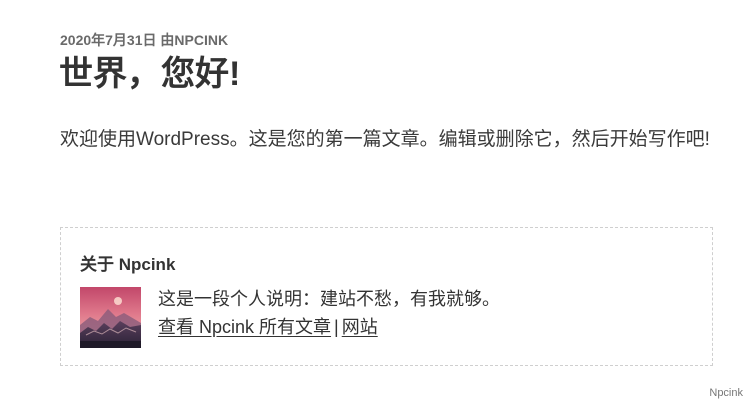 This screenshot has height=410, width=754. I want to click on author-avatar-image, so click(110, 317).